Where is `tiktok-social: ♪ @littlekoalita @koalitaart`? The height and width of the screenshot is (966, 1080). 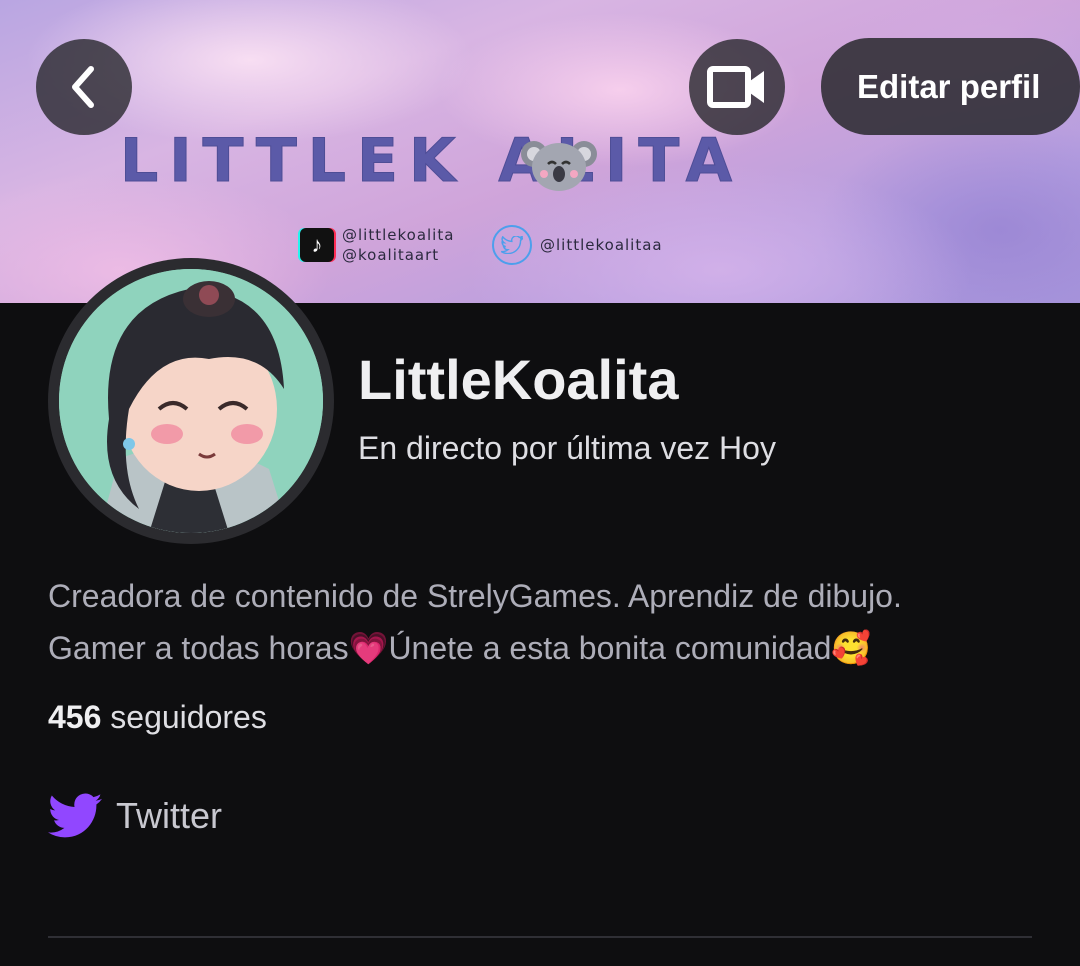 tiktok-social: ♪ @littlekoalita @koalitaart is located at coordinates (377, 245).